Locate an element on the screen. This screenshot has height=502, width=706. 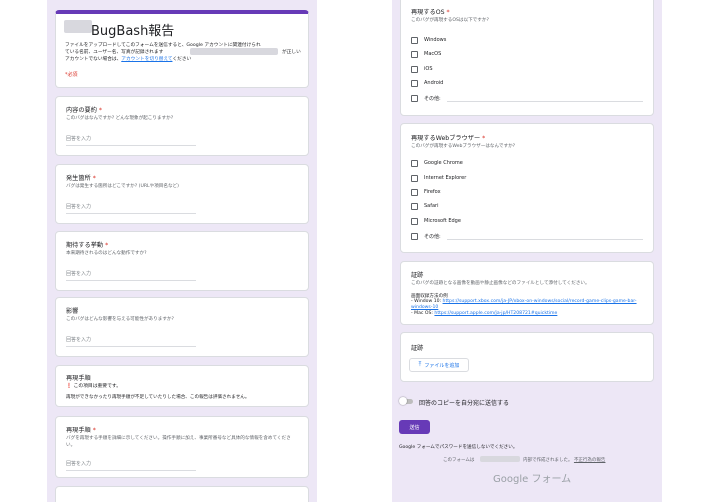
question-description: このバグが再現するOSは以下ですか? is located at coordinates (450, 20).